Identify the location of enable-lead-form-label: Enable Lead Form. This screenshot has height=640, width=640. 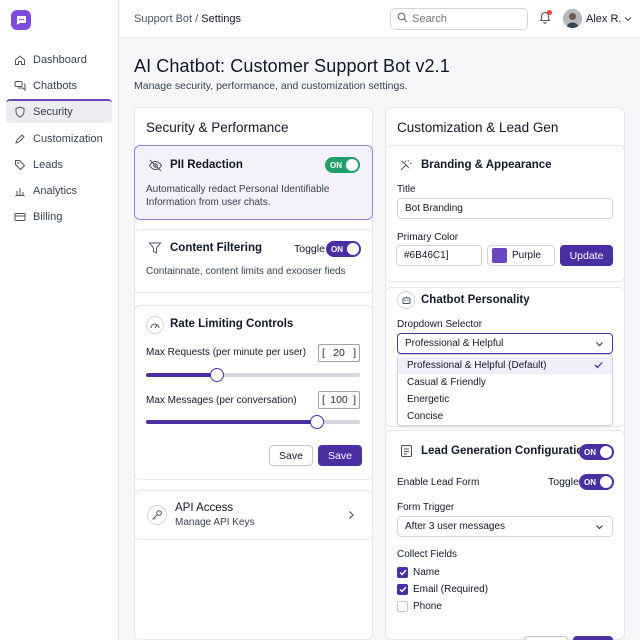
(438, 482).